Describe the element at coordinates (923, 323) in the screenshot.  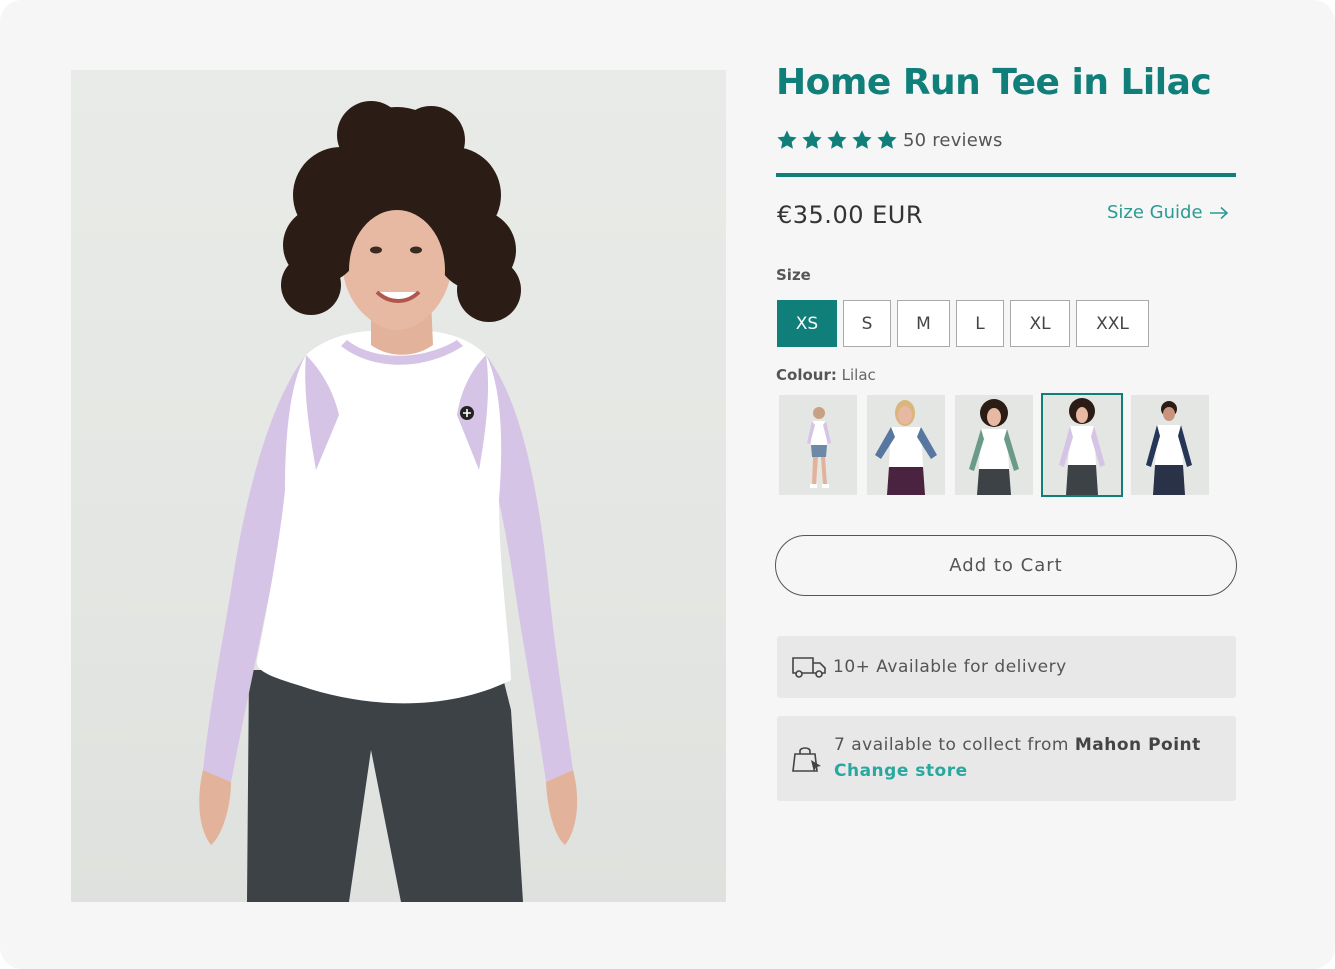
I see `size-option-m: M` at that location.